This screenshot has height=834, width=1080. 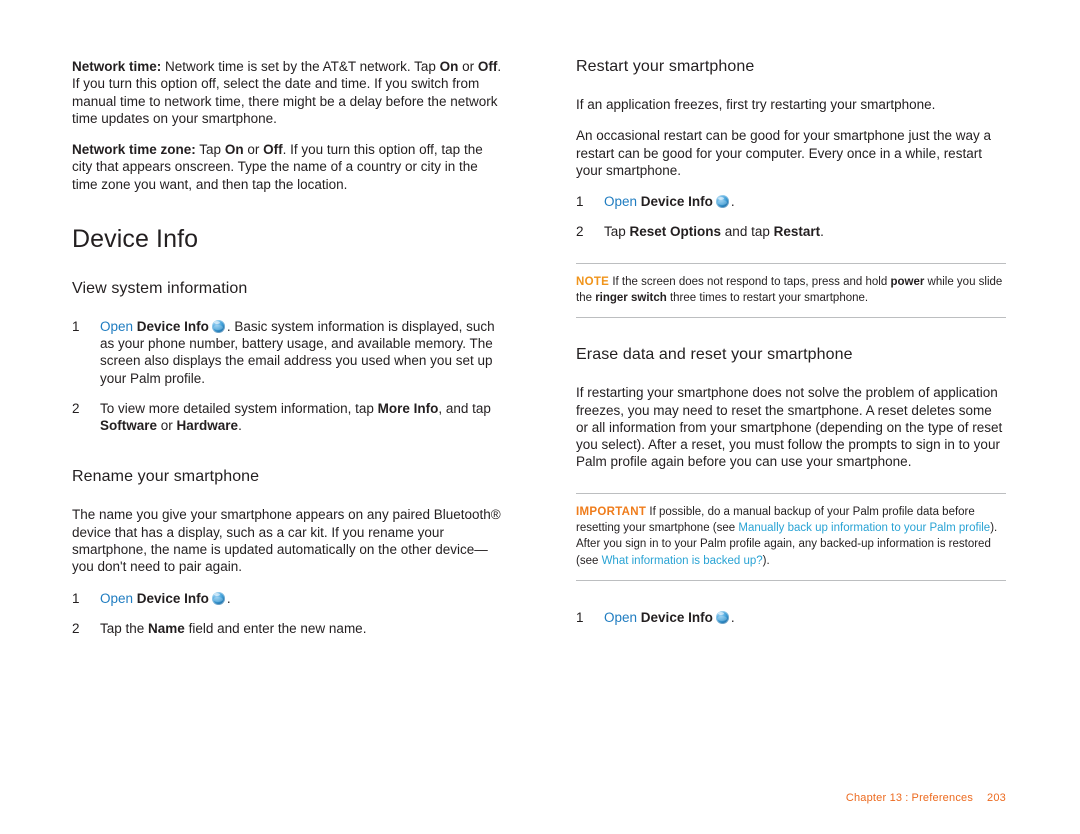 I want to click on page-title: Device Info, so click(x=135, y=238).